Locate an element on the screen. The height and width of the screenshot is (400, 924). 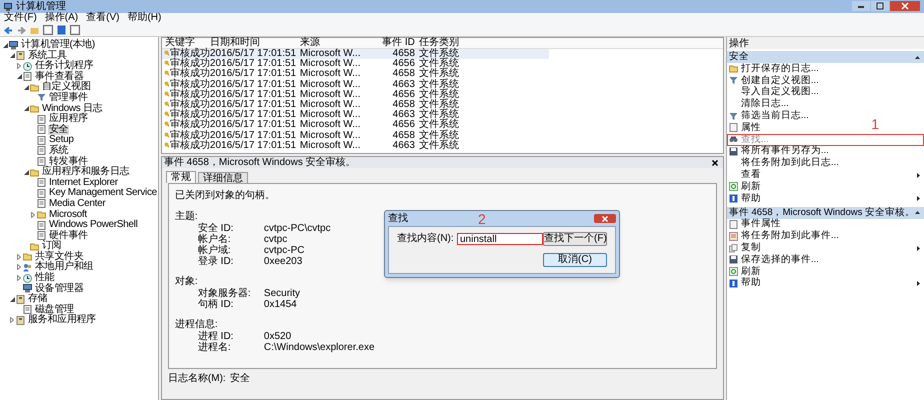
tree-item: 订阅 is located at coordinates (51, 246).